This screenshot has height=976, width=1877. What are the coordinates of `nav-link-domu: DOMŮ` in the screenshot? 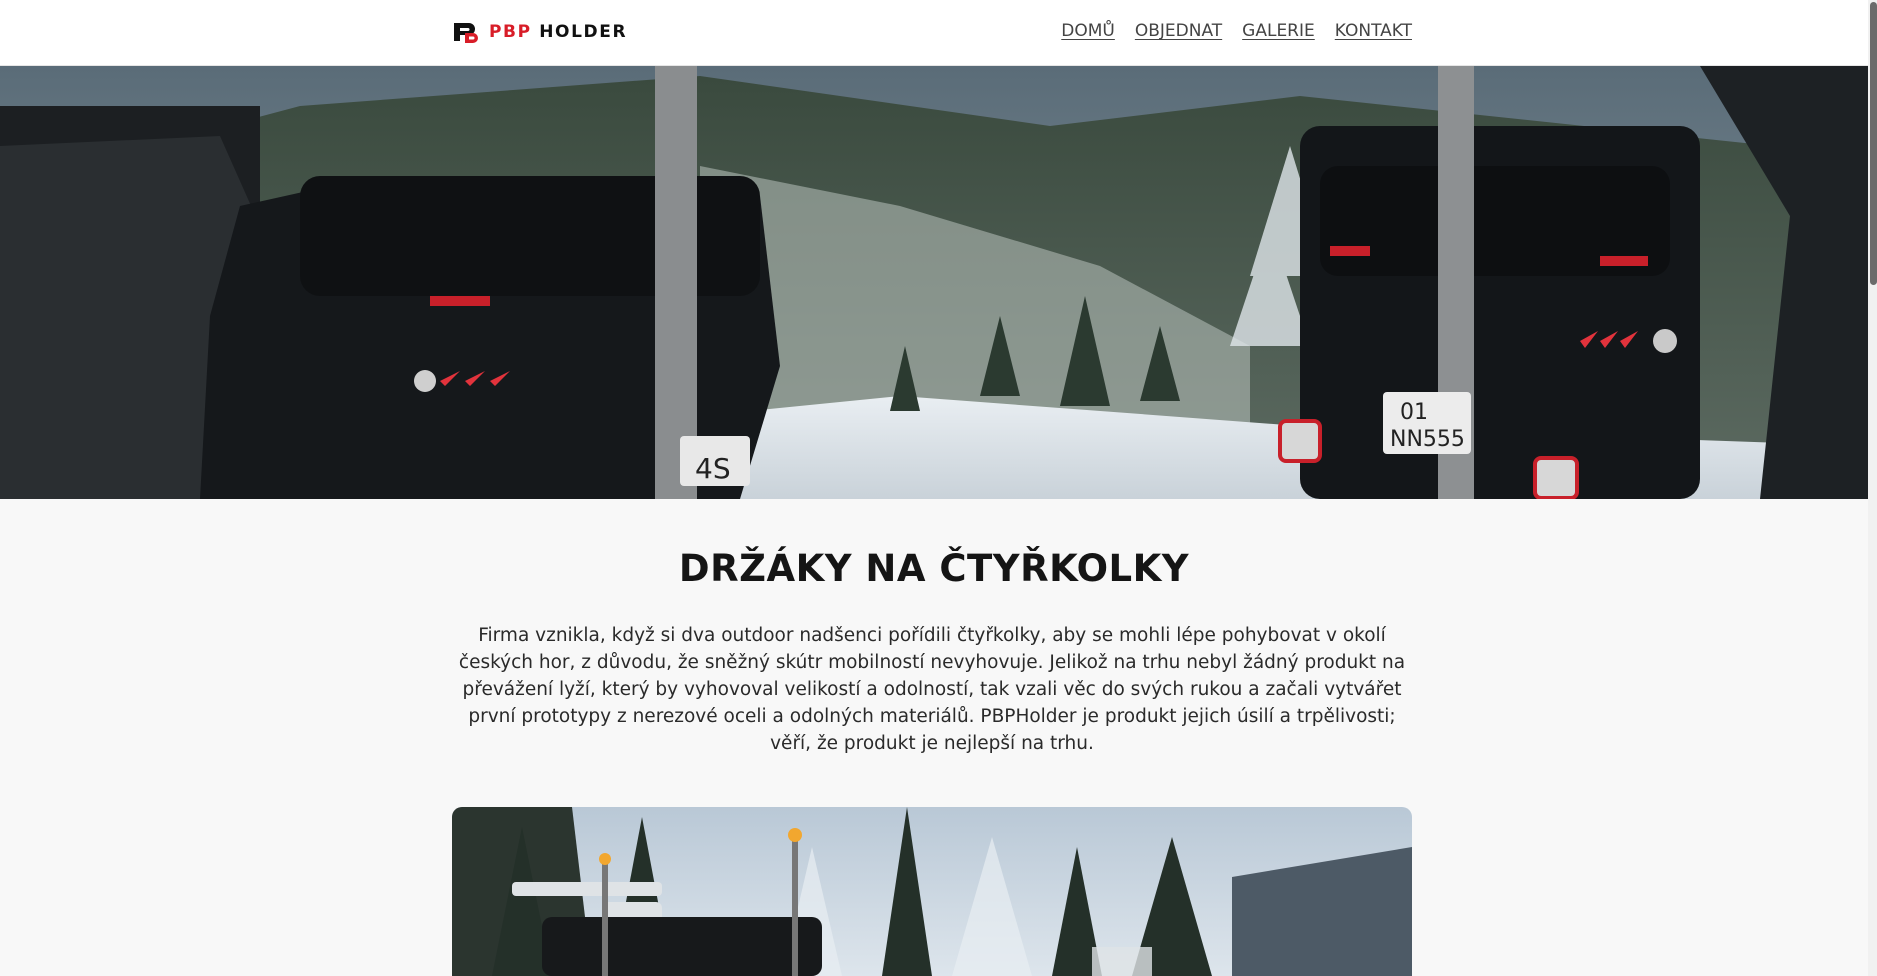 It's located at (1088, 31).